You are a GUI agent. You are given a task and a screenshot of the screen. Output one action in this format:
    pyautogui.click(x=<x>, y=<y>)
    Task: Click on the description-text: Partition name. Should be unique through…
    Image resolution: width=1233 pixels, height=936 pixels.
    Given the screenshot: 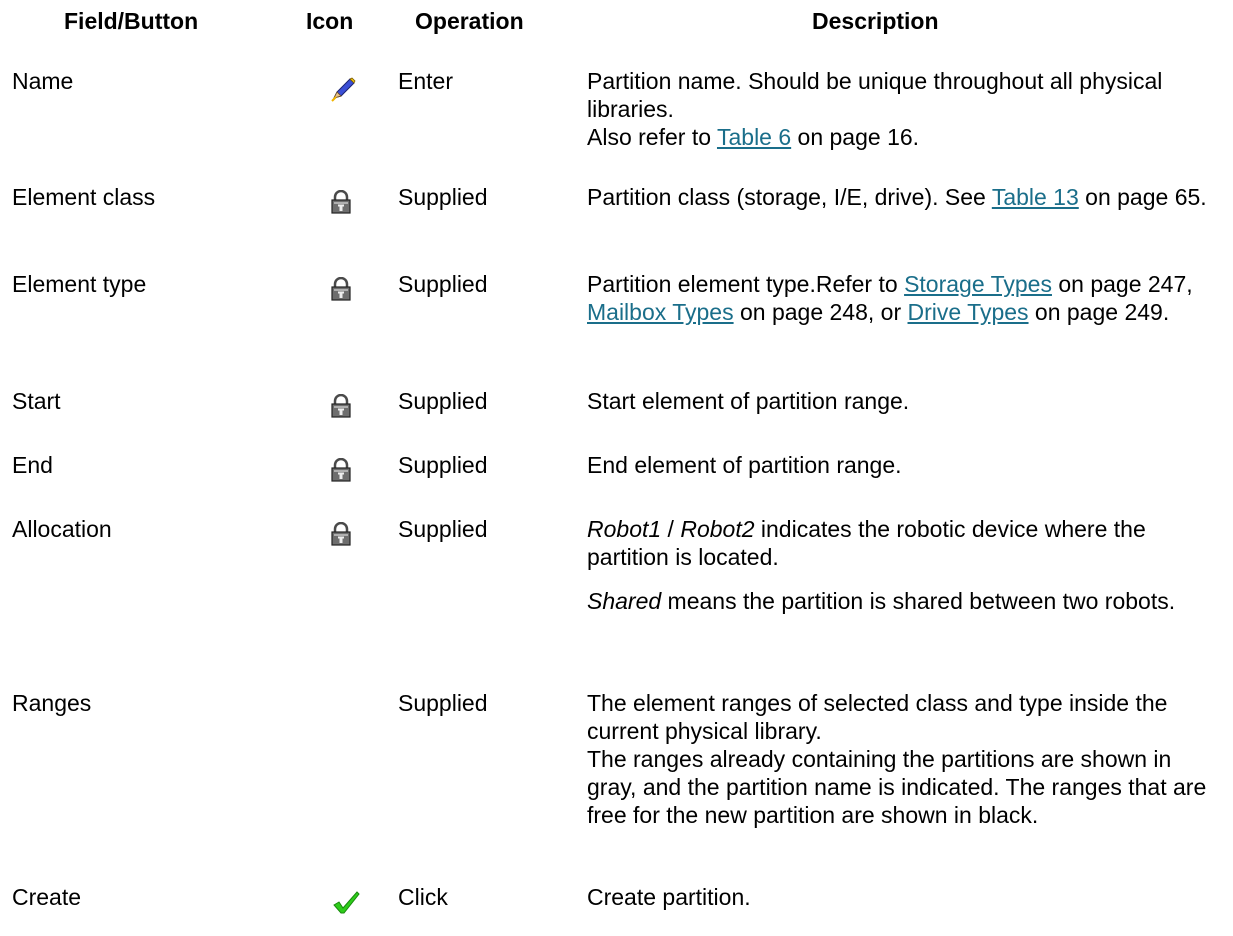 What is the action you would take?
    pyautogui.click(x=907, y=109)
    